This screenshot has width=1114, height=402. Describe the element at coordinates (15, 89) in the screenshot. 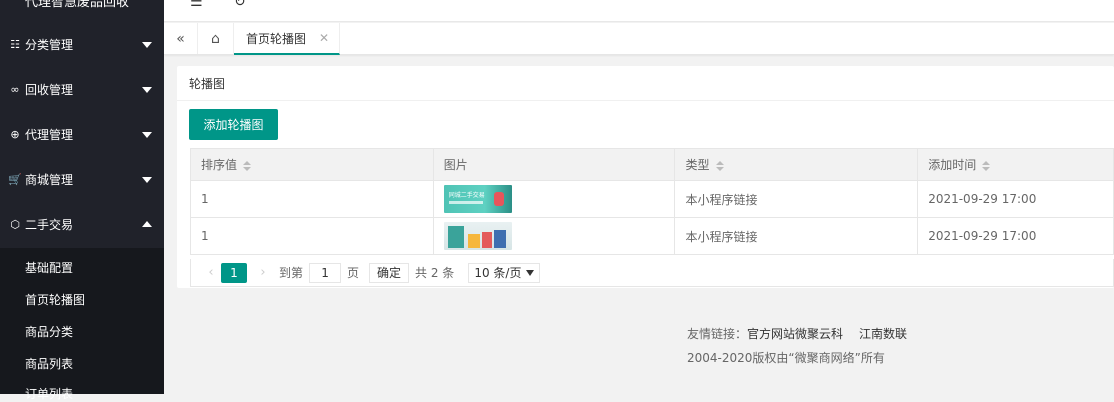

I see `recycle-icon: ∞` at that location.